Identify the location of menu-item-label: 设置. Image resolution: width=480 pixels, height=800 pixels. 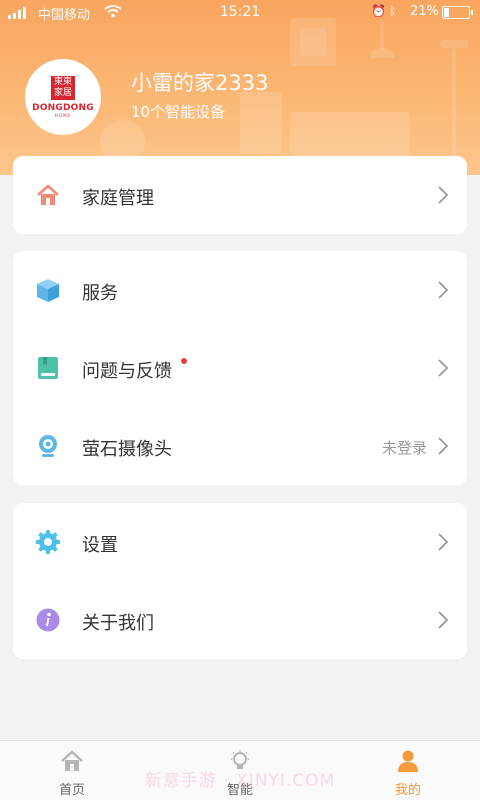
(100, 545).